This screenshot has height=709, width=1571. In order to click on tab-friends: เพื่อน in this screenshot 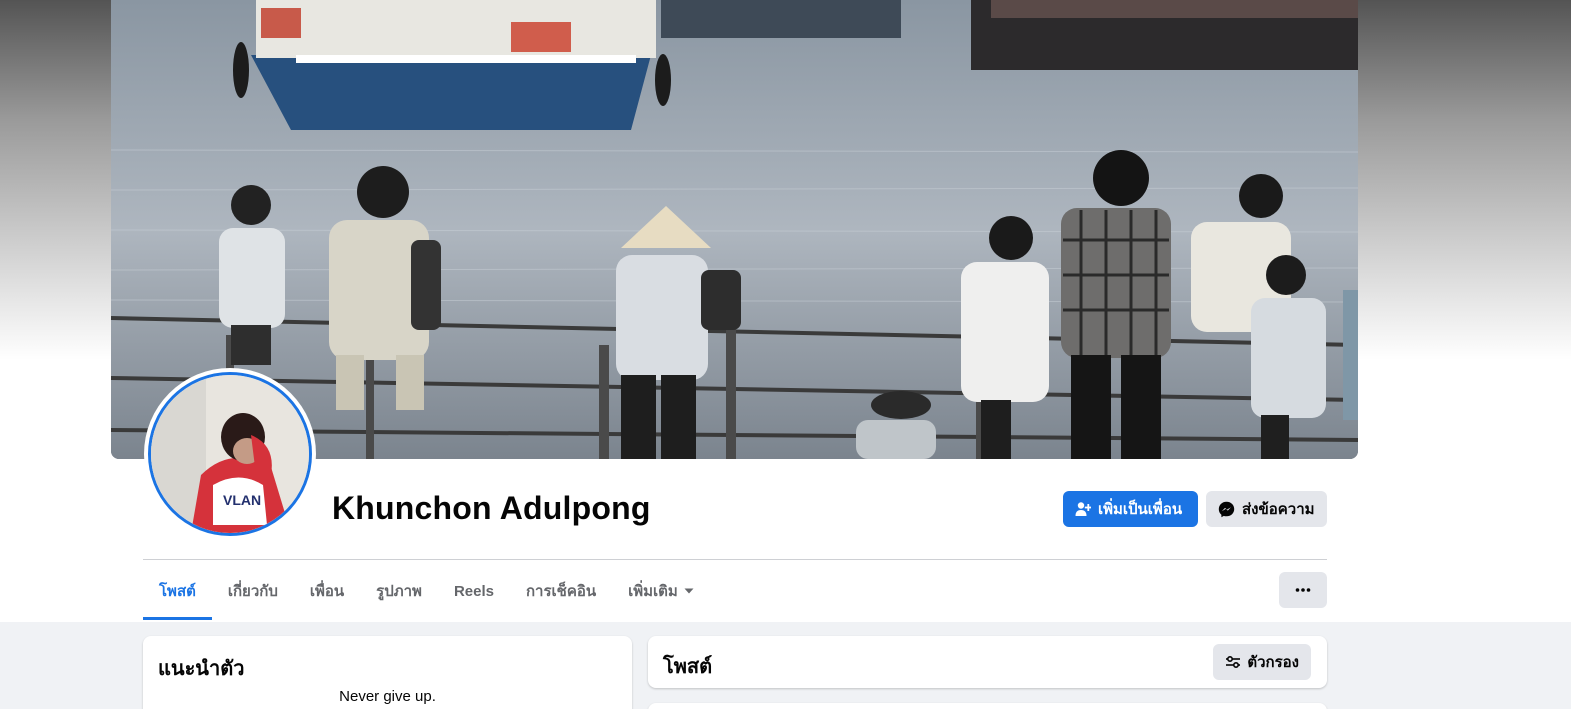, I will do `click(327, 591)`.